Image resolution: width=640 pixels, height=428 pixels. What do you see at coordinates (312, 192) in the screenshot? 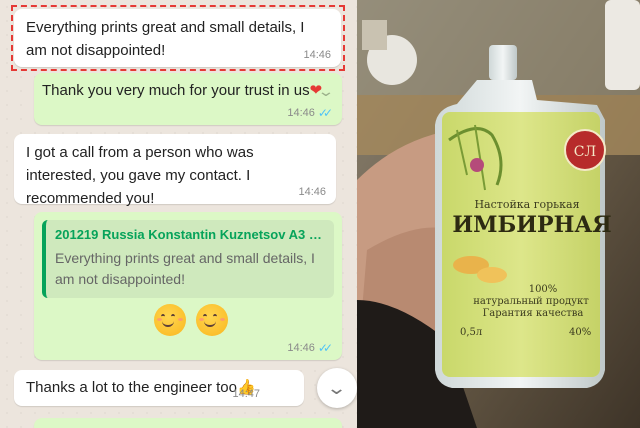
I see `message-time: 14:46` at bounding box center [312, 192].